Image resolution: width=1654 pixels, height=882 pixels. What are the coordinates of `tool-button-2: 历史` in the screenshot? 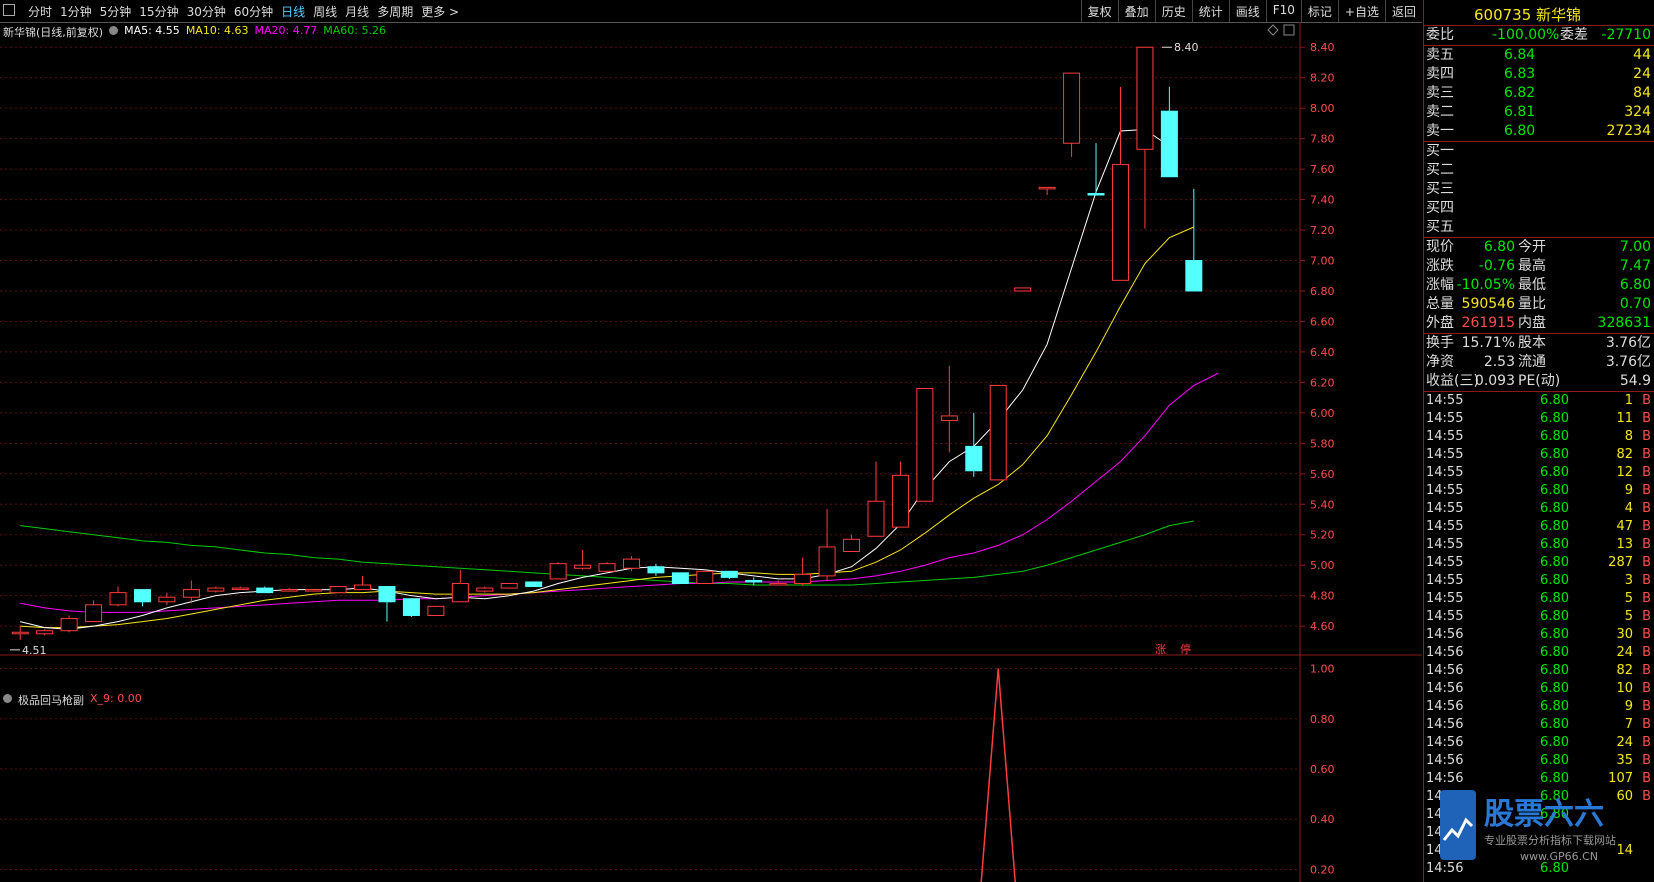 It's located at (1173, 11).